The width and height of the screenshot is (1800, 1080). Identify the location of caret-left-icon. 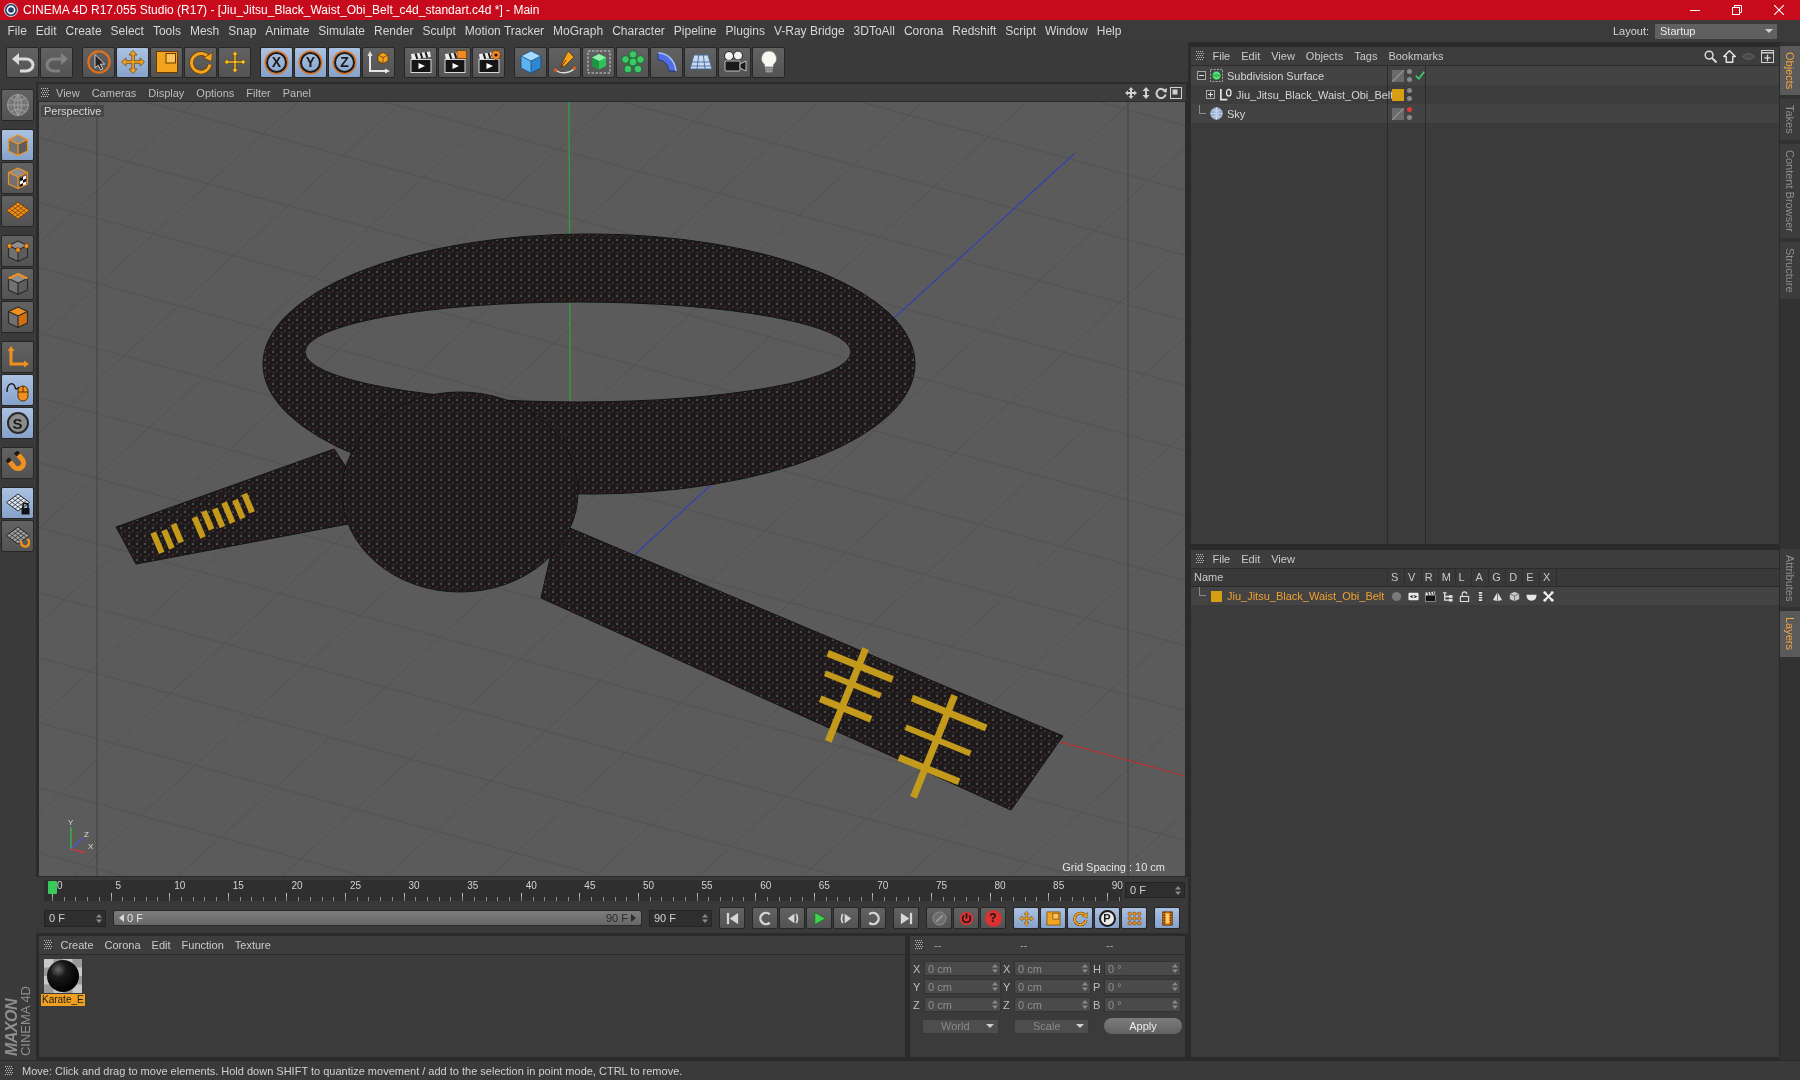
(121, 918).